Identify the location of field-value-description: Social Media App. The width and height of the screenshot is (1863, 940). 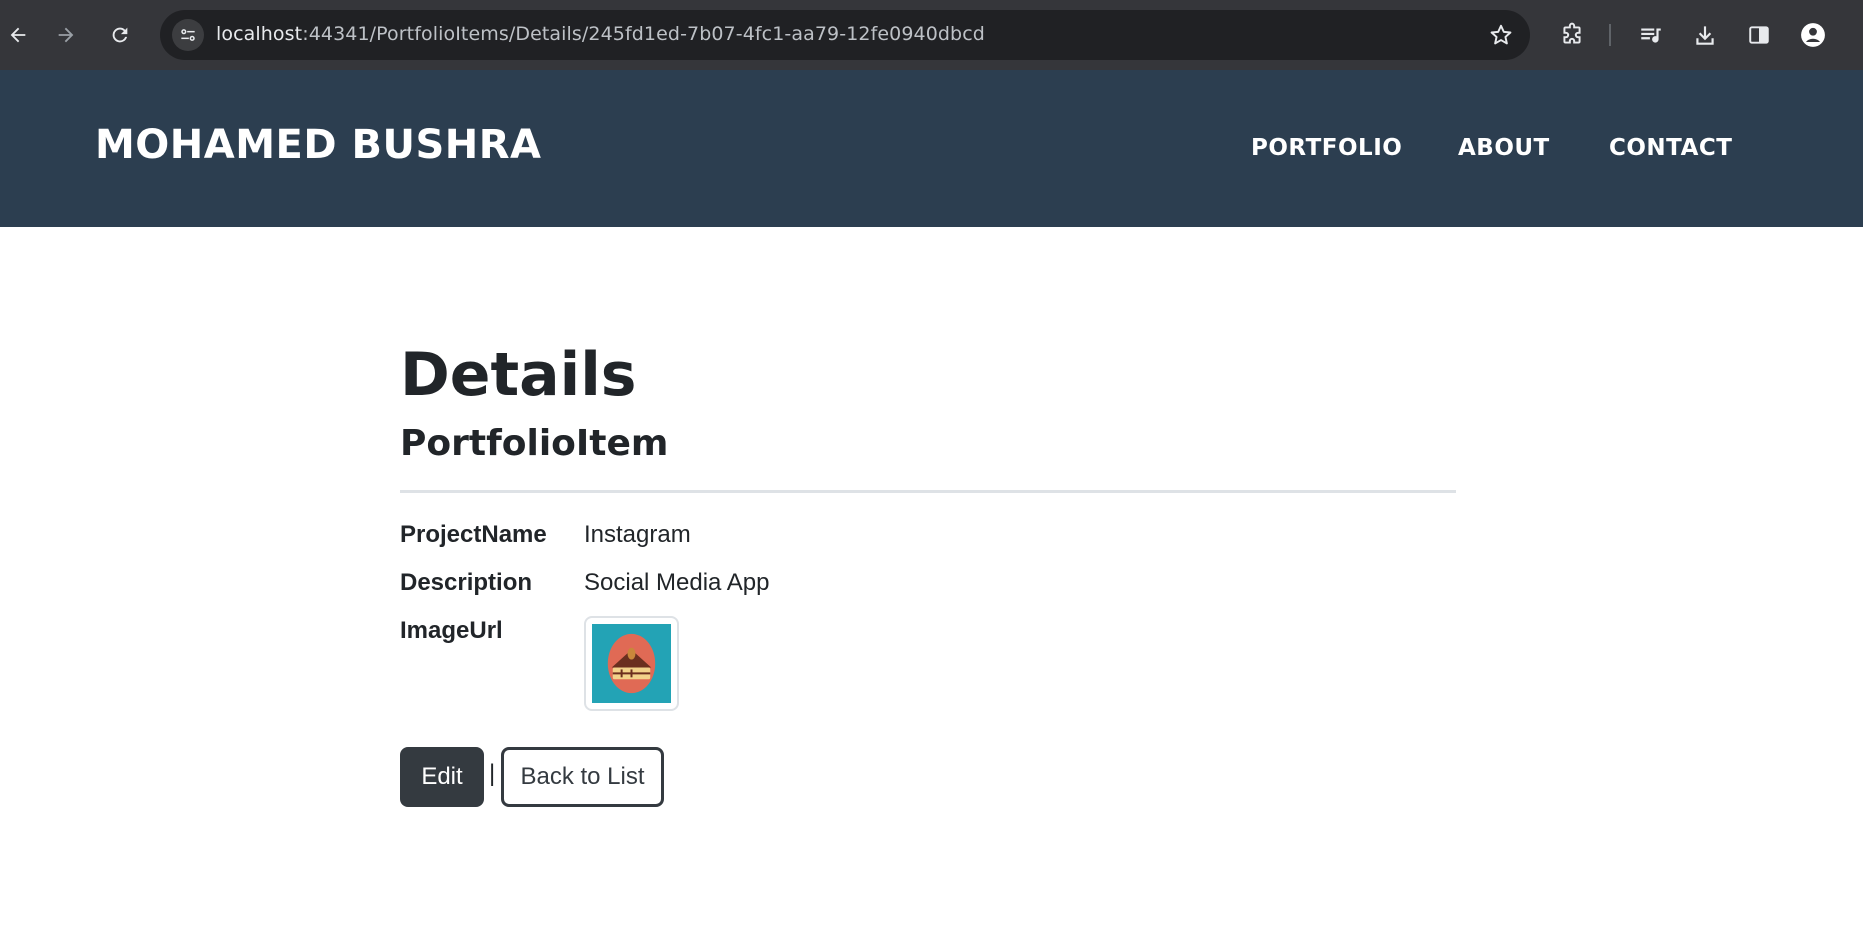
(677, 582).